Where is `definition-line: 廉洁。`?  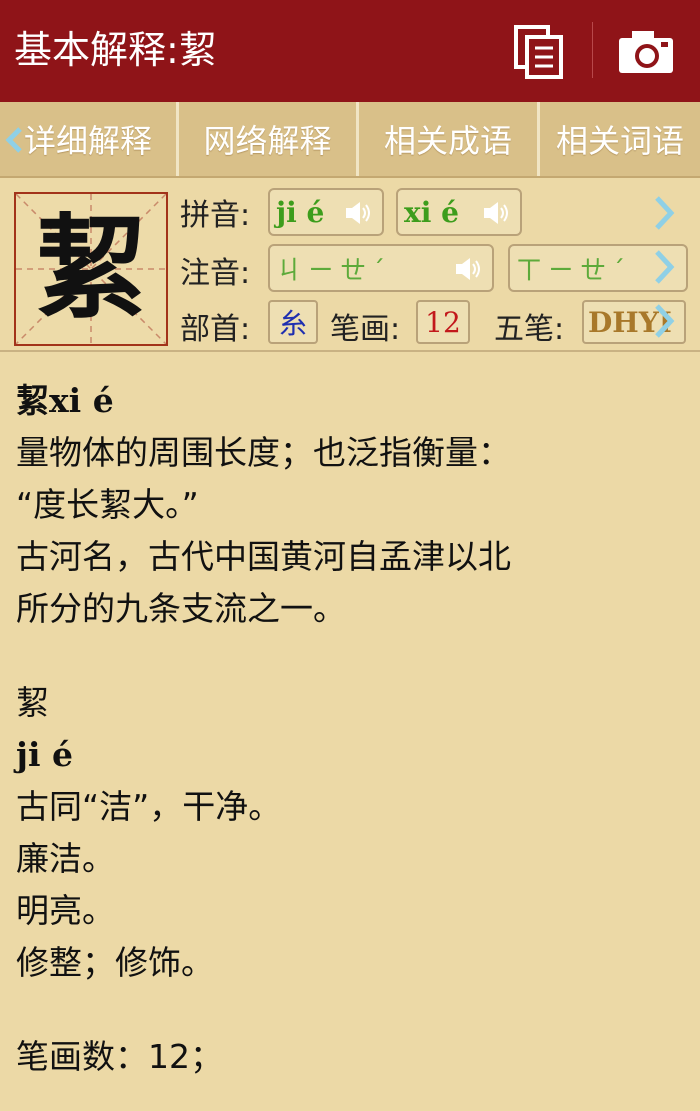
definition-line: 廉洁。 is located at coordinates (65, 858).